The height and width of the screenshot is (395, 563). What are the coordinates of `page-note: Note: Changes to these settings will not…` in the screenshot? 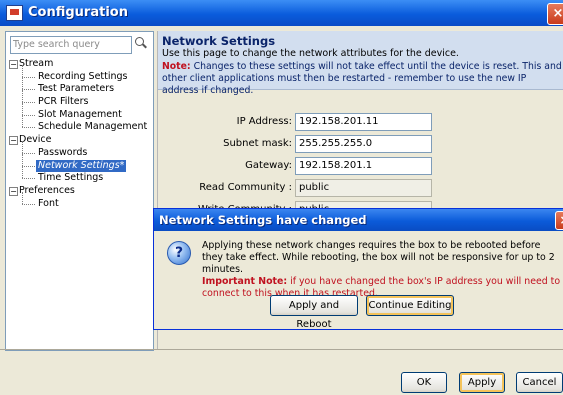 It's located at (362, 79).